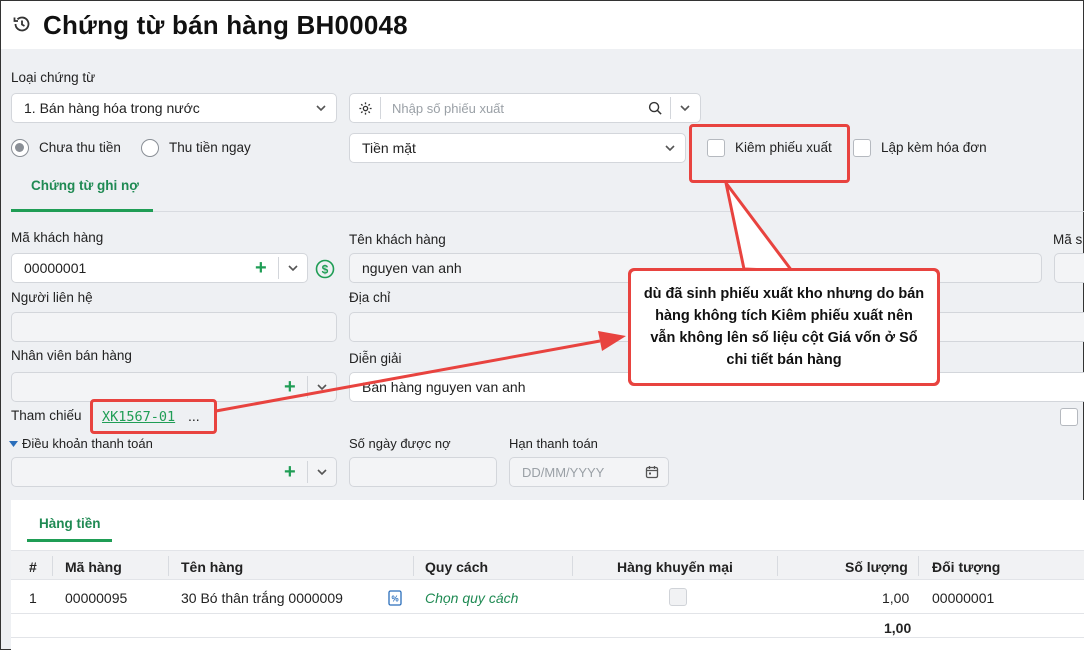  Describe the element at coordinates (365, 108) in the screenshot. I see `gear-icon` at that location.